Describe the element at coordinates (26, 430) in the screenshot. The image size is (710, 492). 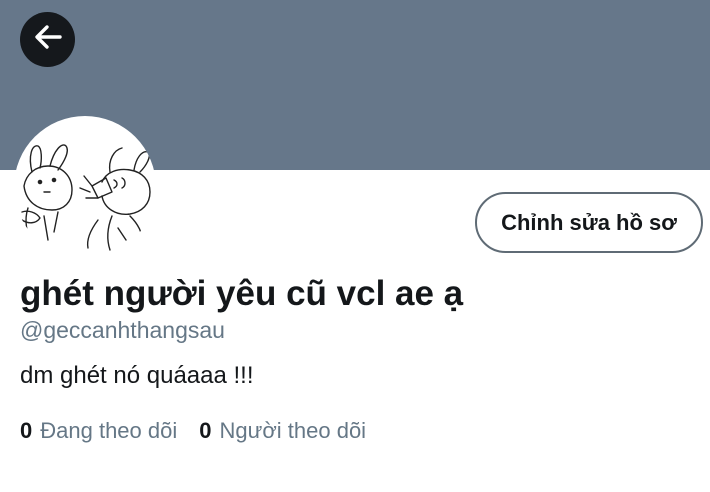
I see `following-count: 0` at that location.